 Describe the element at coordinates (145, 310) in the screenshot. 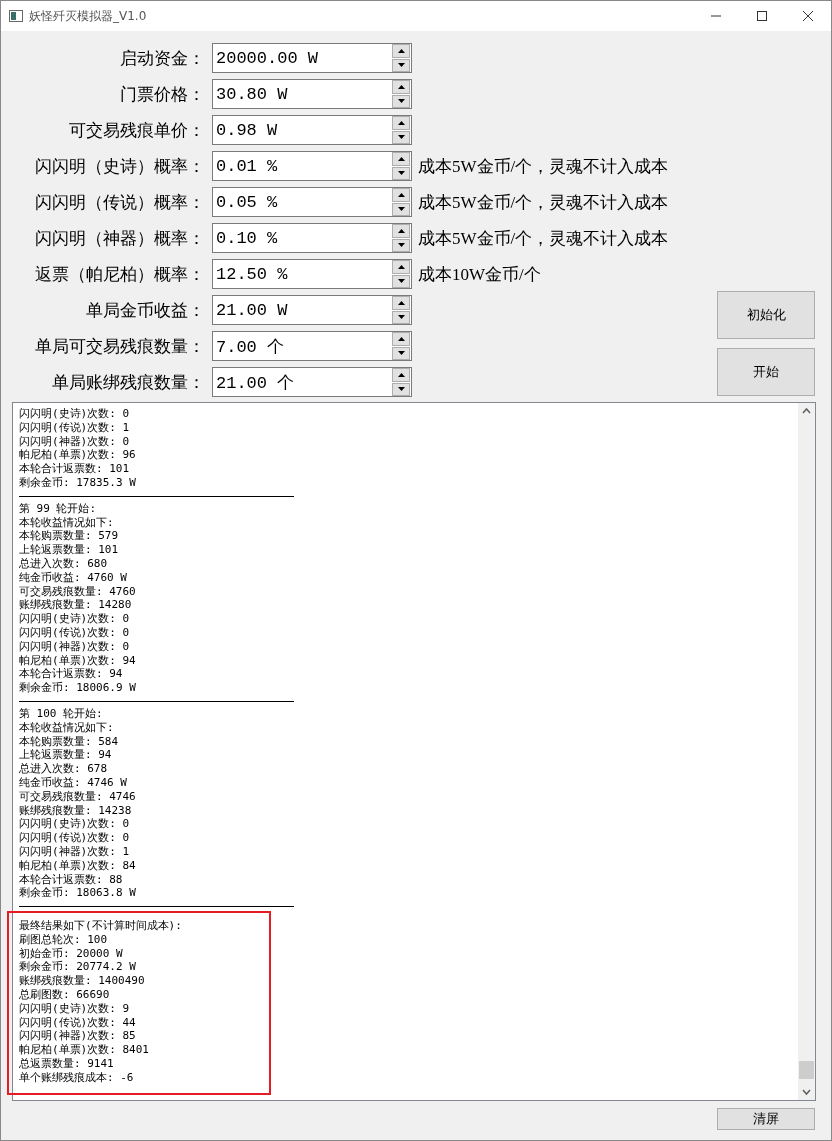

I see `field-label: 单局金币收益：` at that location.